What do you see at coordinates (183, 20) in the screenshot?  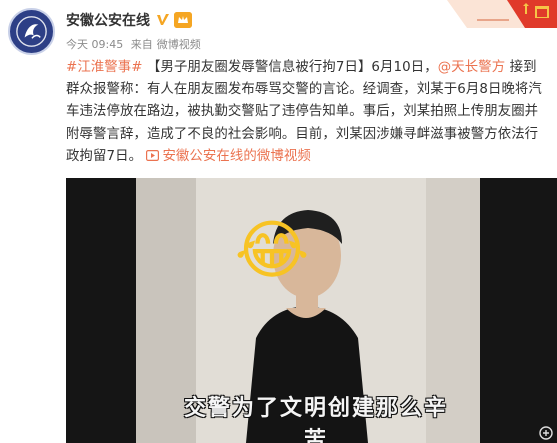 I see `member-icon` at bounding box center [183, 20].